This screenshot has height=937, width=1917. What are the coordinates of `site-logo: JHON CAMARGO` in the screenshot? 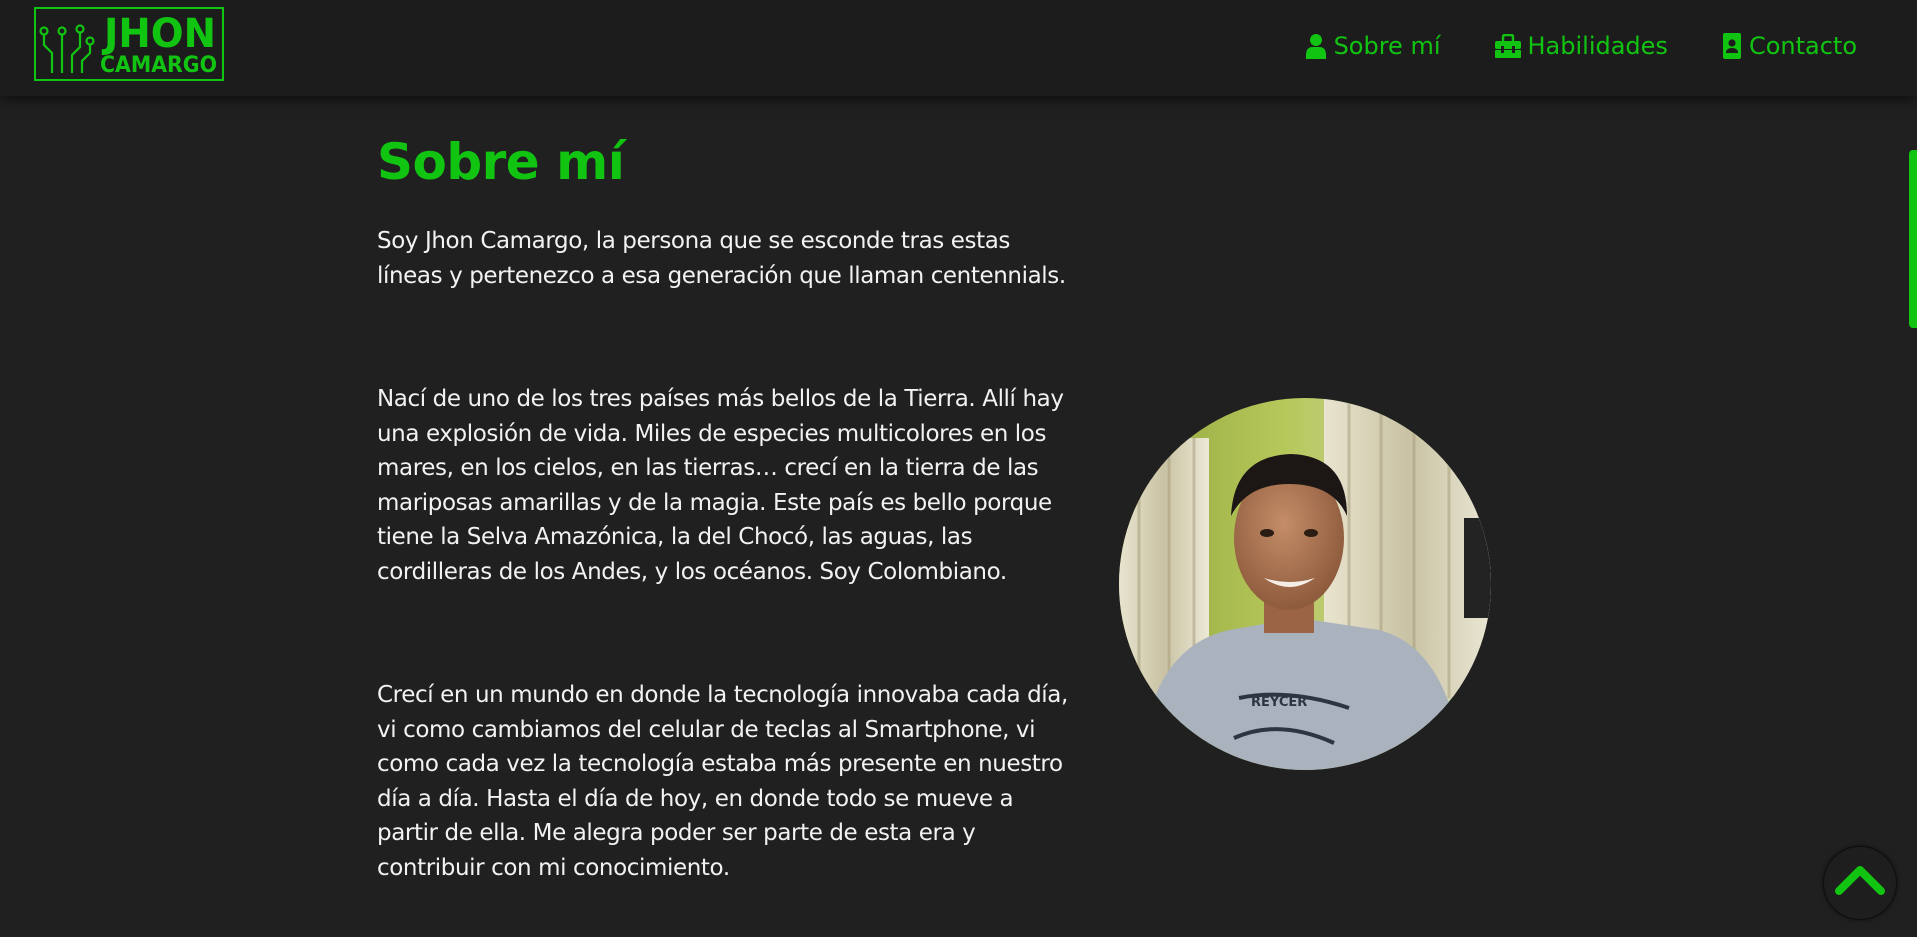 It's located at (129, 44).